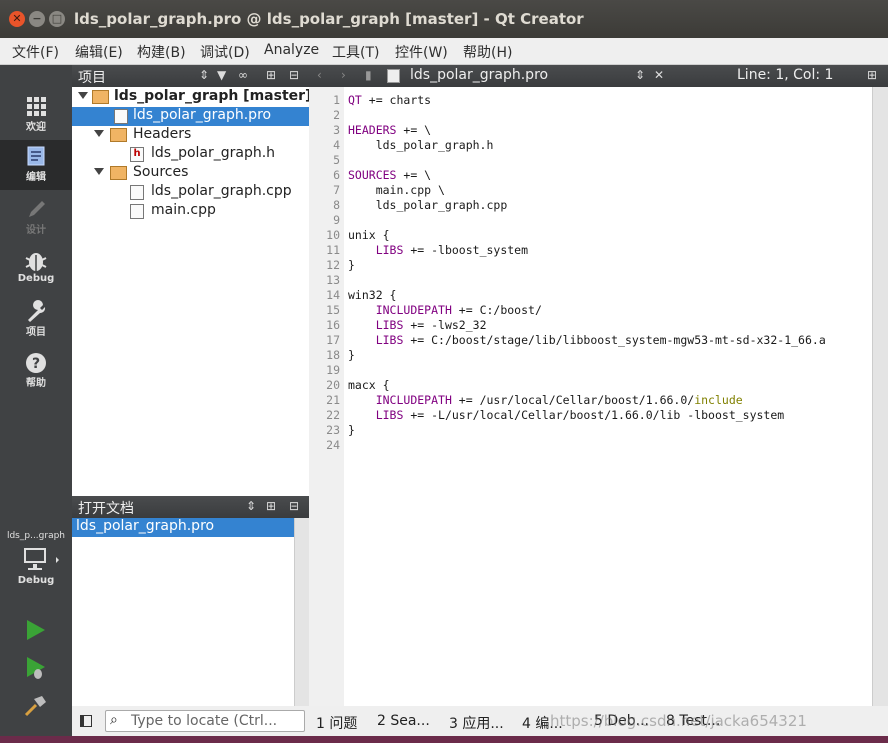 The image size is (888, 743). I want to click on tree-source-file: main.cpp, so click(190, 211).